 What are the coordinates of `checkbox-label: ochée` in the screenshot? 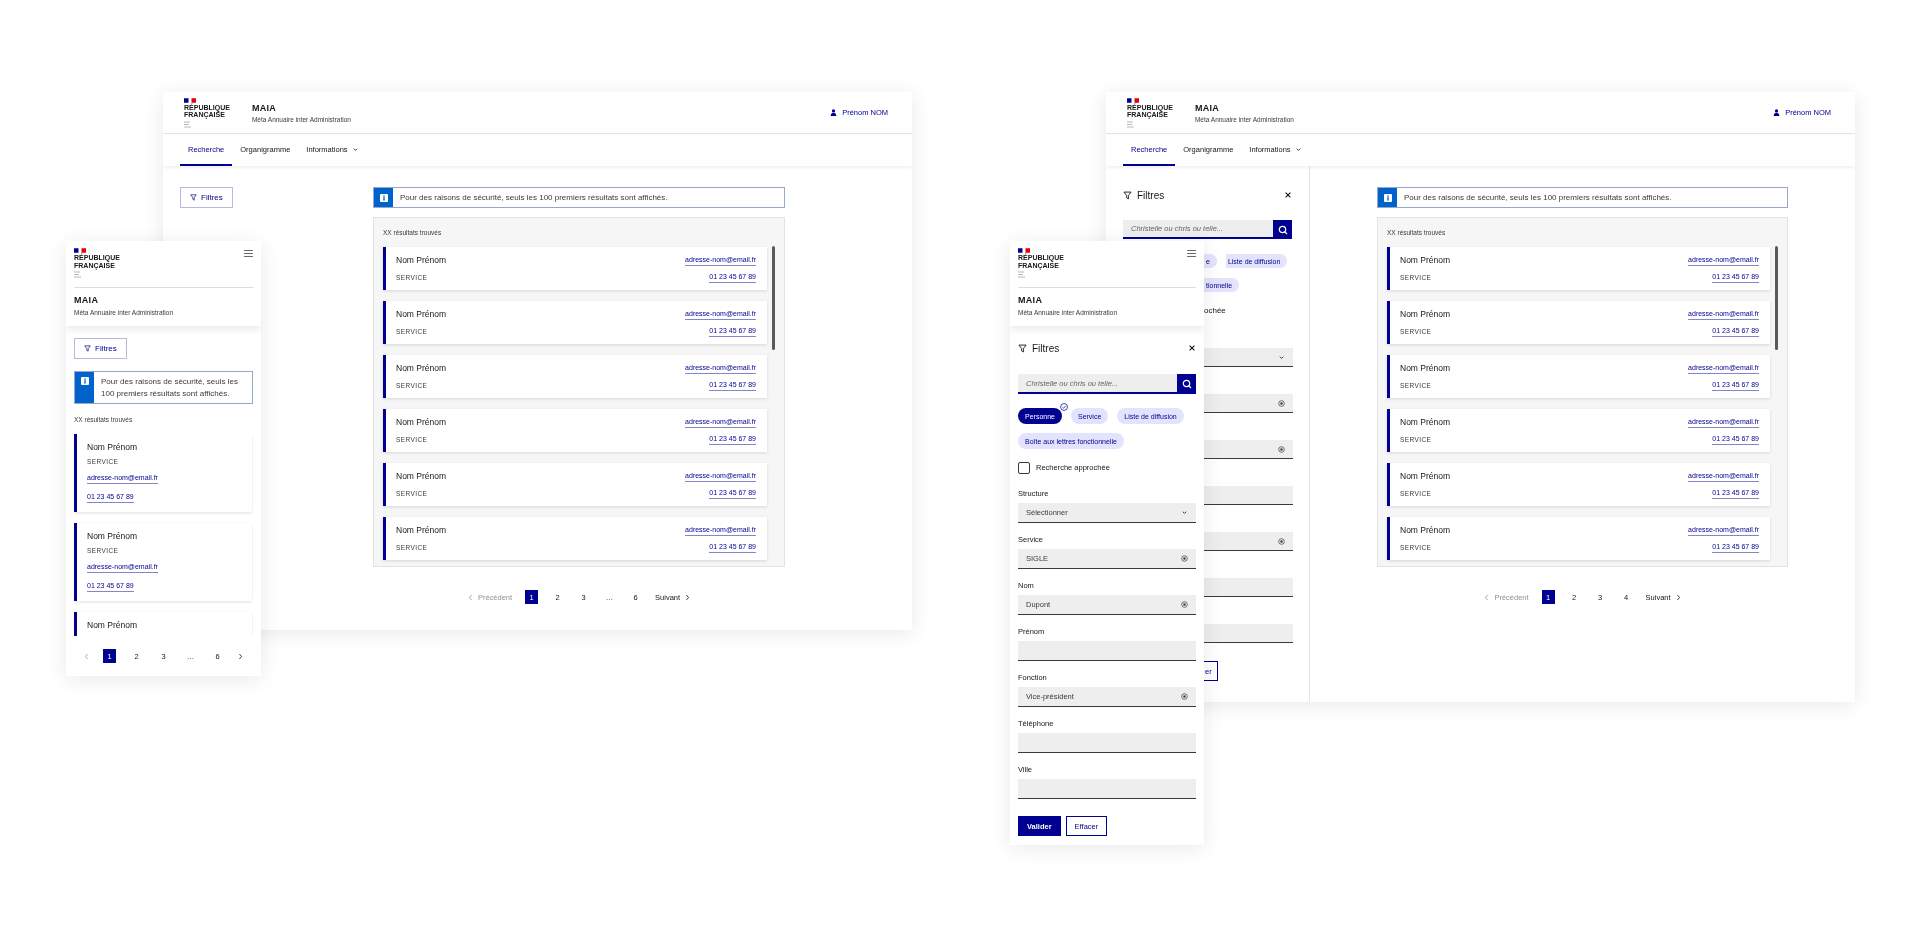 It's located at (1215, 311).